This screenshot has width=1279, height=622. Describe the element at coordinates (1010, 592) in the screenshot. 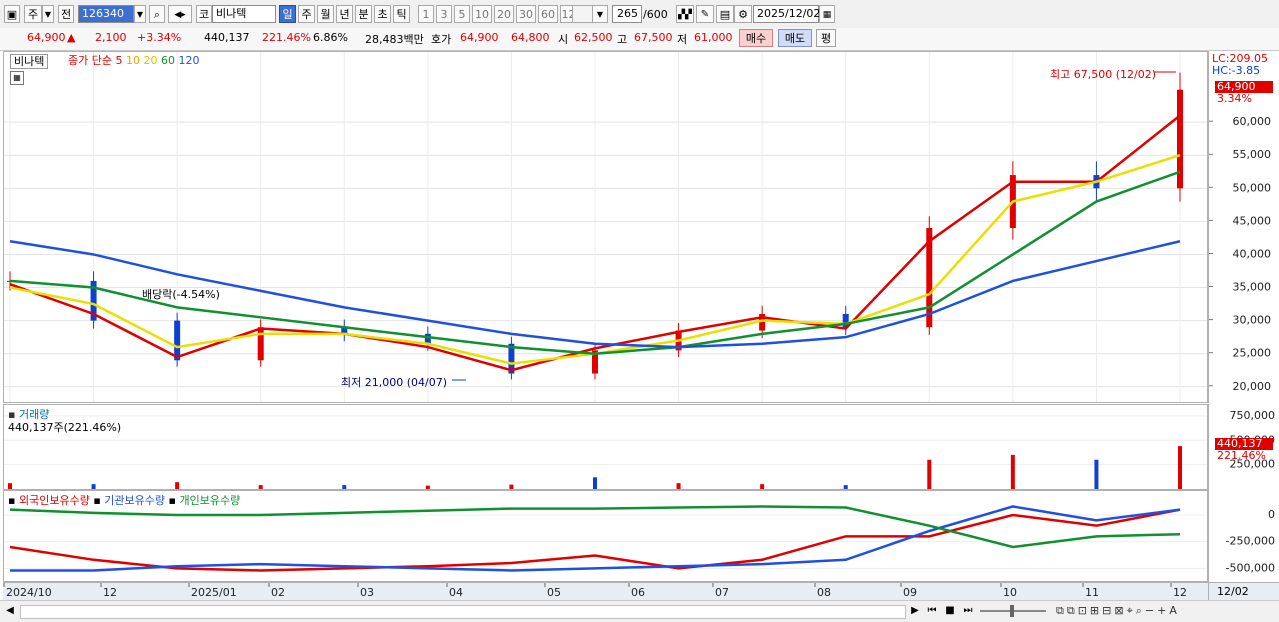

I see `x-tick-label: 10` at that location.